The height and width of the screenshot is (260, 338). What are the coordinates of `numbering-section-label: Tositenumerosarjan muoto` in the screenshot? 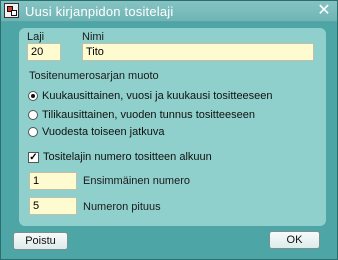 It's located at (94, 76).